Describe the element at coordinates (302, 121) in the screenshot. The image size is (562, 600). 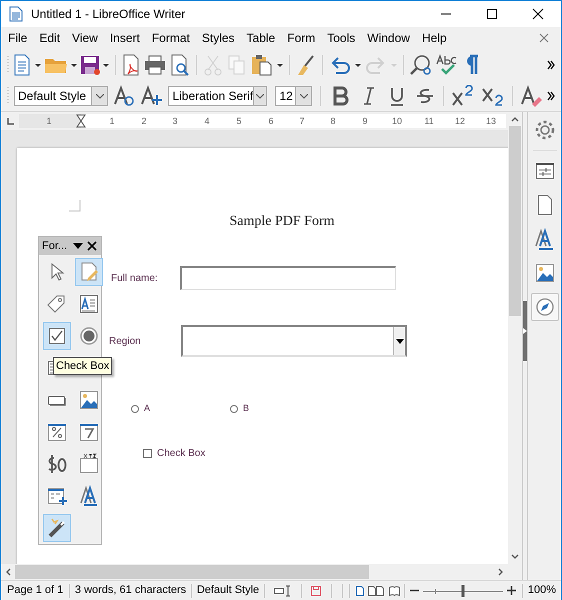
I see `ruler-number: 7` at that location.